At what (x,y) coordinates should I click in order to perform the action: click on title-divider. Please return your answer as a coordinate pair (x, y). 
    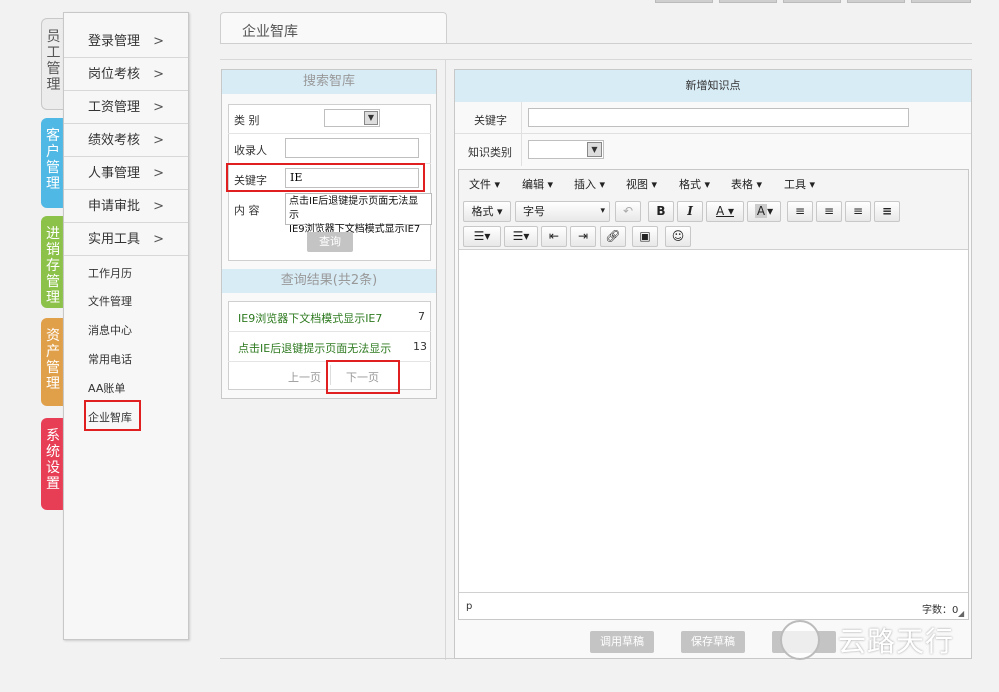
    Looking at the image, I should click on (596, 43).